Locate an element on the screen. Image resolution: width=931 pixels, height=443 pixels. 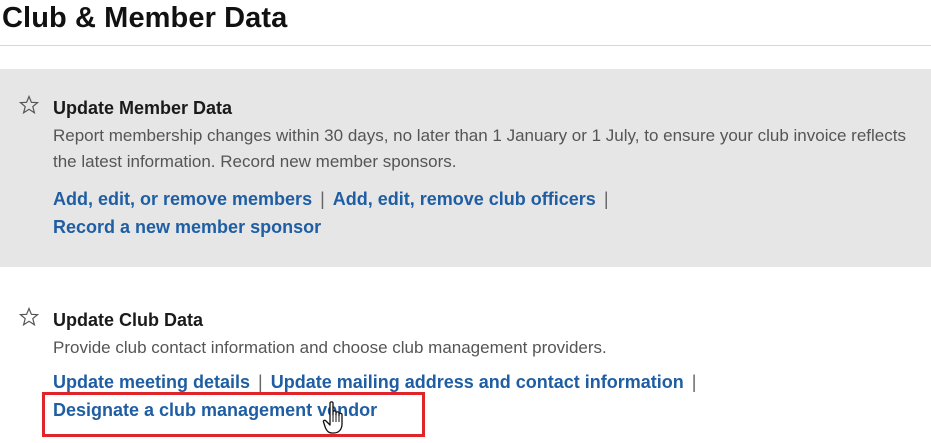
add-edit-remove-members-link: Add, edit, or remove members is located at coordinates (182, 199).